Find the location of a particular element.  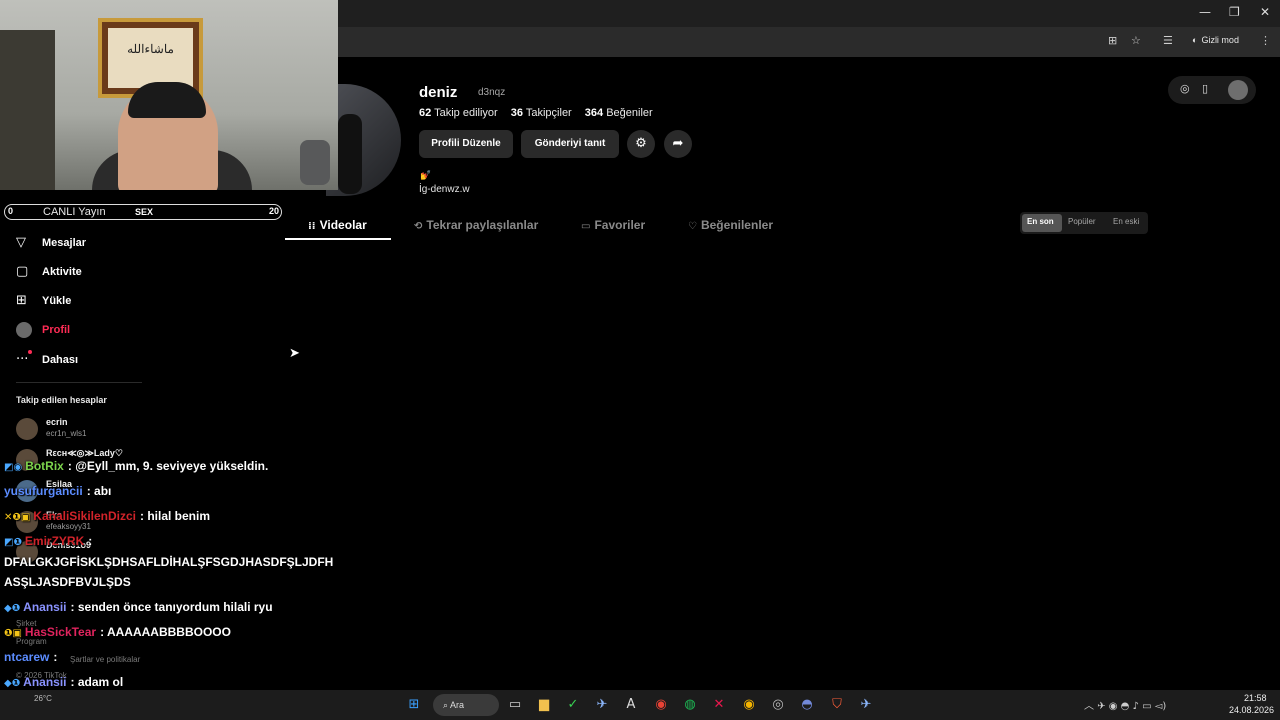

live-streams-row: 0 CANLI Yayın SEX 20 is located at coordinates (143, 212).